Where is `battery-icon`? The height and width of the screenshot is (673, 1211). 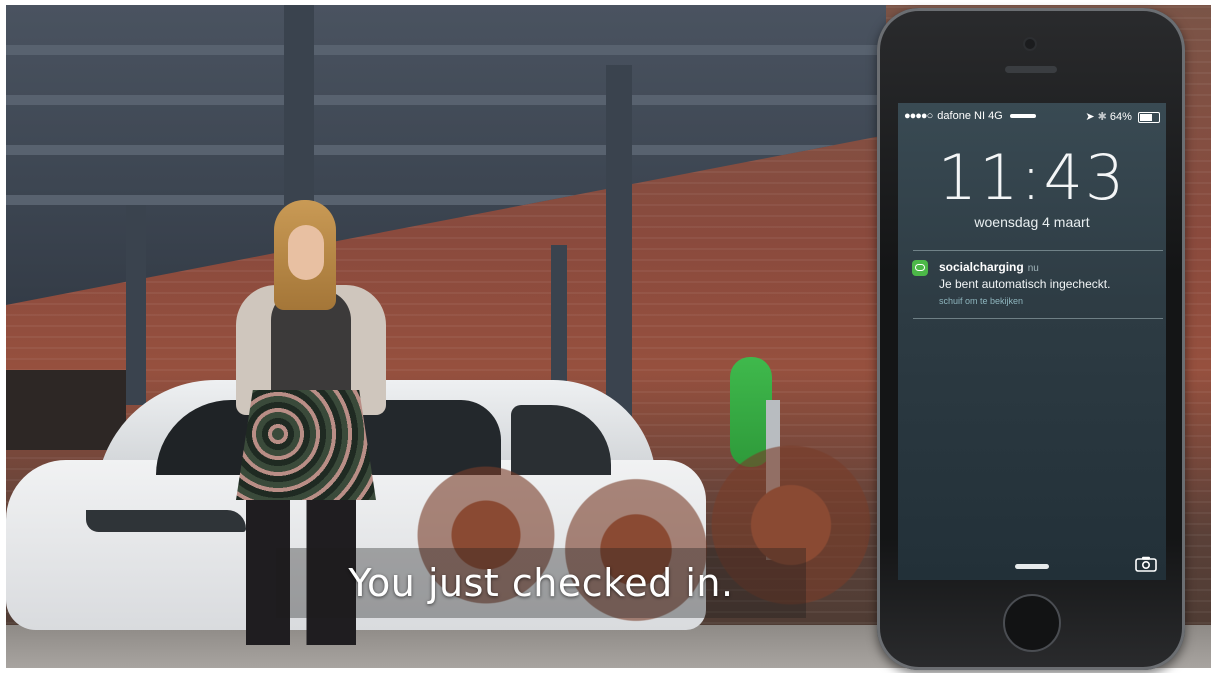
battery-icon is located at coordinates (1149, 117).